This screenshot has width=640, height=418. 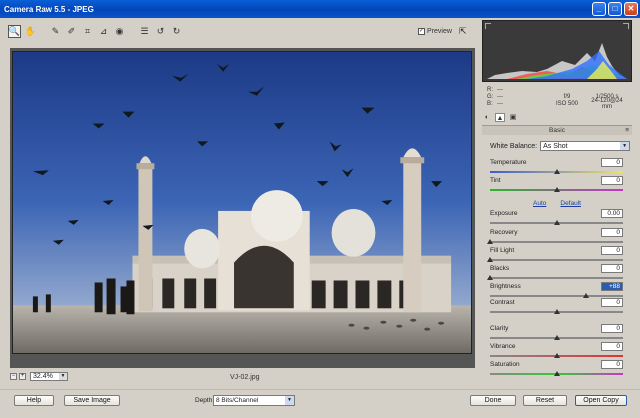 What do you see at coordinates (13, 376) in the screenshot?
I see `zoom-out-button: −` at bounding box center [13, 376].